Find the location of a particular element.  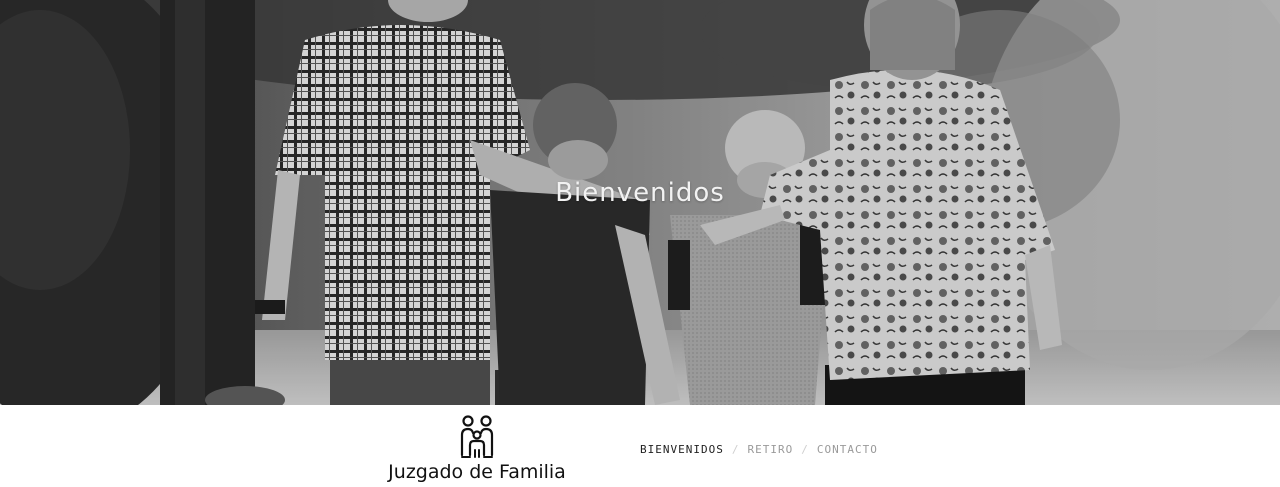

main-nav: BIENVENIDOS / RETIRO / CONTACTO is located at coordinates (759, 449).